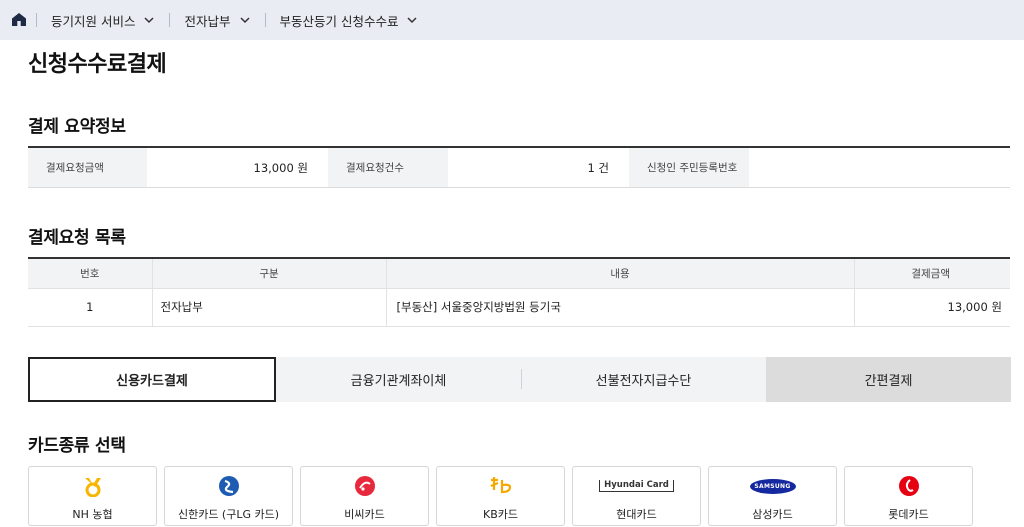 This screenshot has height=527, width=1024. I want to click on payment-summary: 결제요청금액 13,000 원 결제요청건수 1 건 신청인 주민등록번호, so click(519, 167).